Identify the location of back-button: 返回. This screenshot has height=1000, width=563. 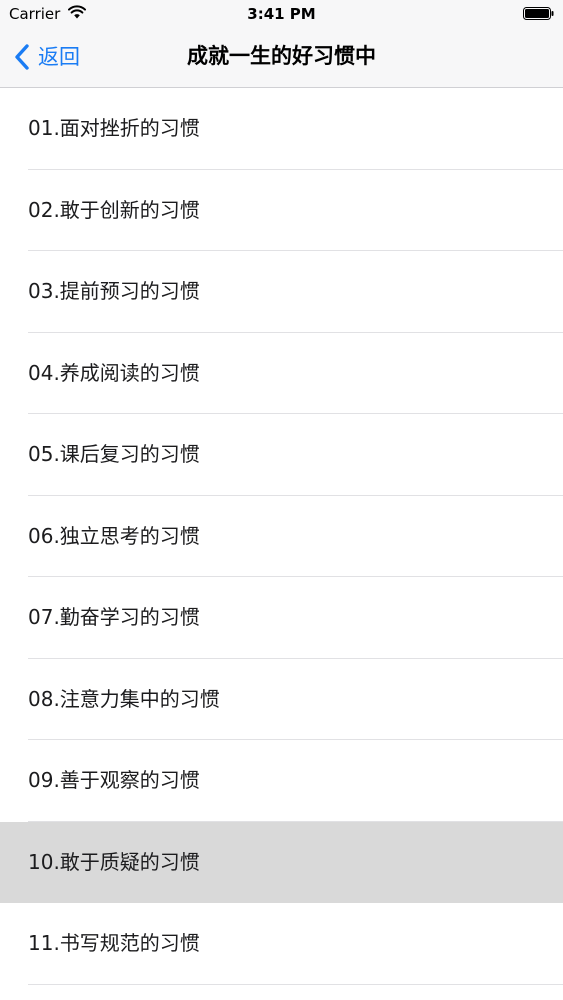
(47, 57).